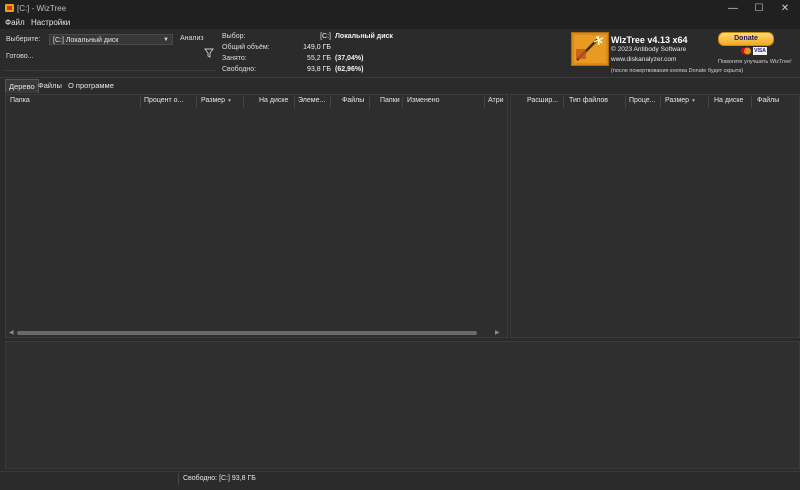  What do you see at coordinates (643, 59) in the screenshot?
I see `website-link: www.diskanalyzer.com` at bounding box center [643, 59].